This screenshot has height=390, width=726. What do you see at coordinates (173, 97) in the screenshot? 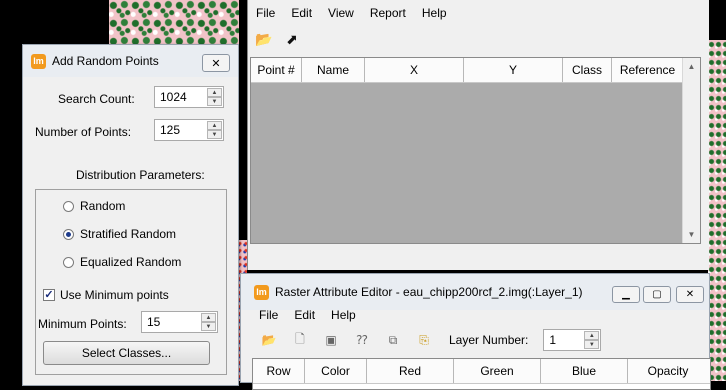
I see `search-count-value: 1024` at bounding box center [173, 97].